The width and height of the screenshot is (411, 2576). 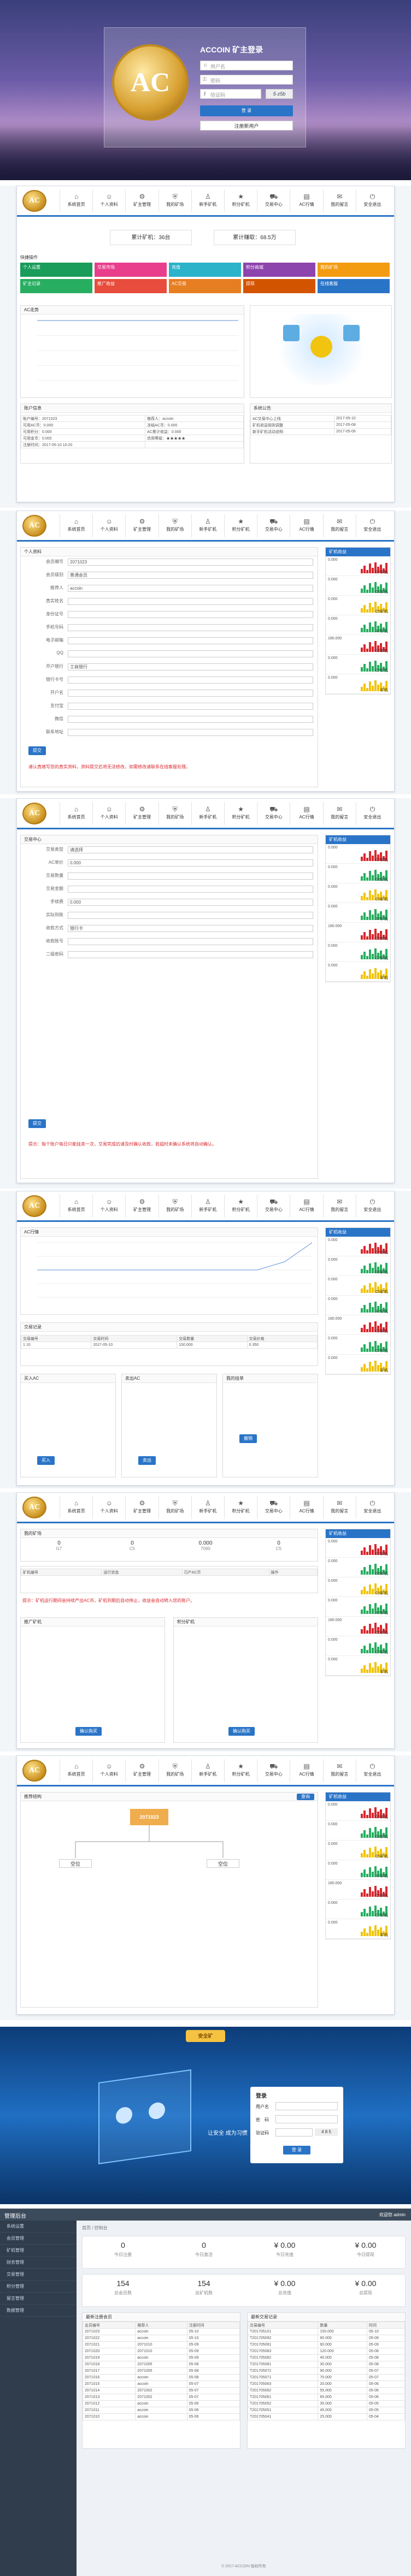 I want to click on admin-login-button: 登 录, so click(x=296, y=2150).